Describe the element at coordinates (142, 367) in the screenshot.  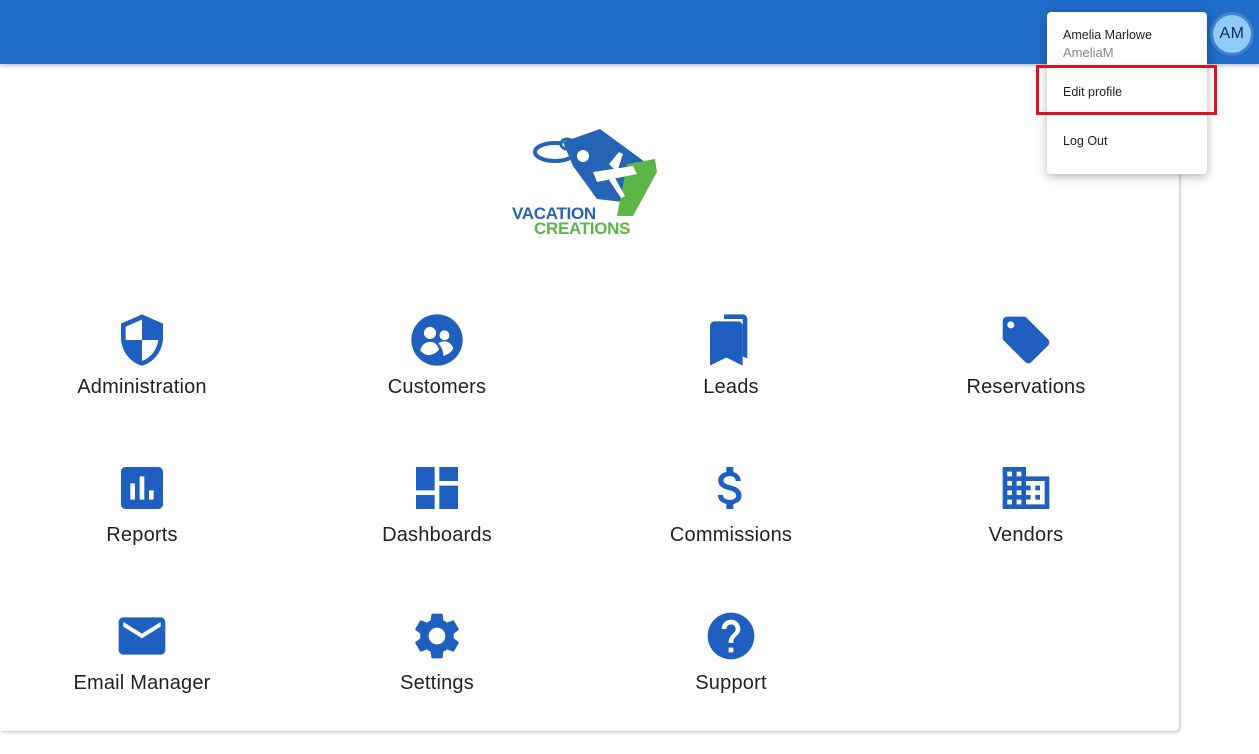
I see `tile-administration: Administration` at that location.